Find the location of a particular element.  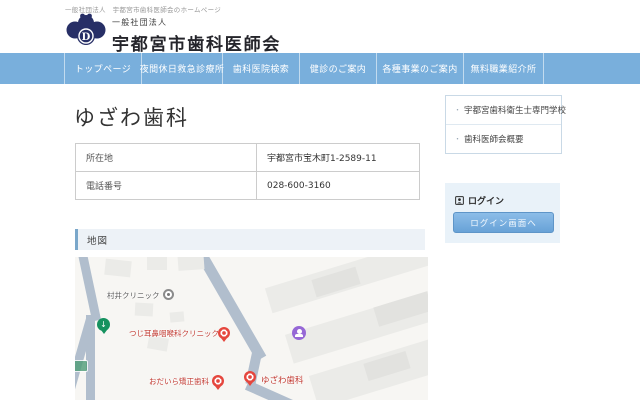

address-label: 所在地 is located at coordinates (166, 157).